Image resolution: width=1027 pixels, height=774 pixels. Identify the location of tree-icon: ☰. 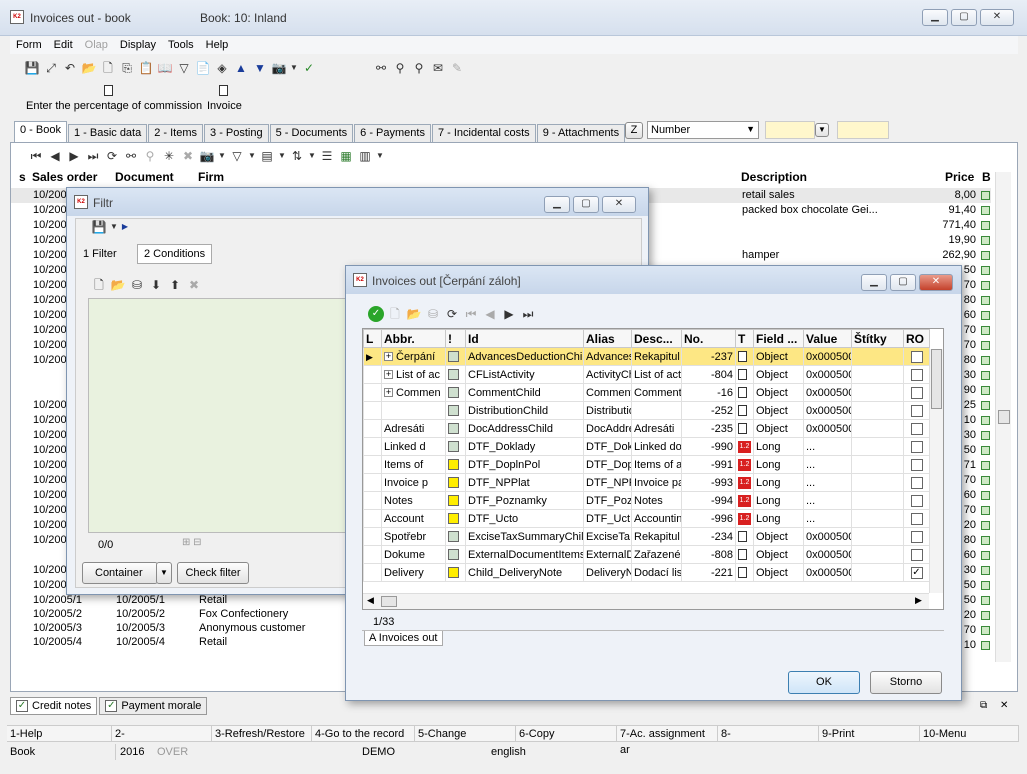
(327, 156).